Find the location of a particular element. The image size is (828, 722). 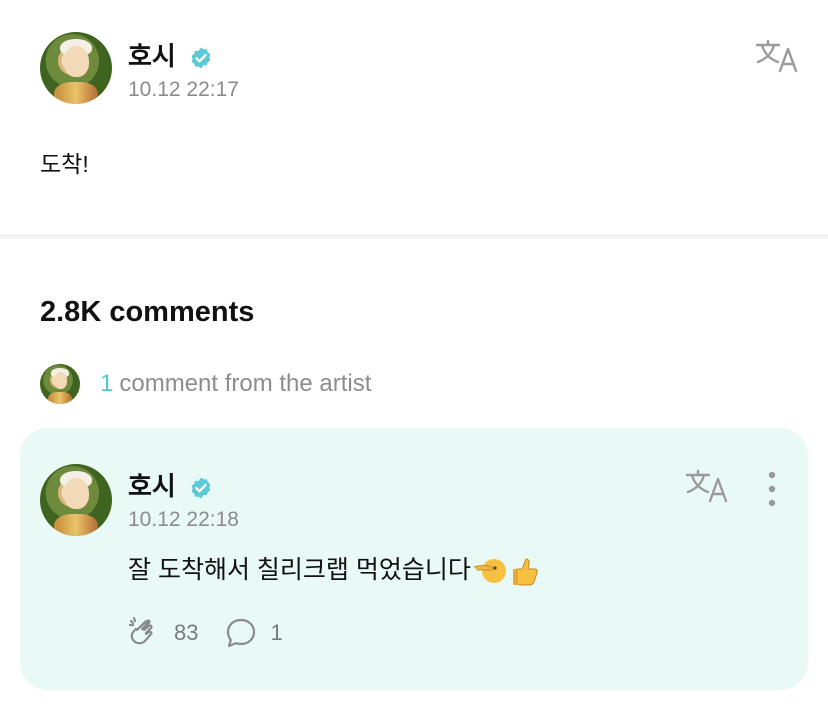

comment-author-row: 호시 is located at coordinates (170, 484).